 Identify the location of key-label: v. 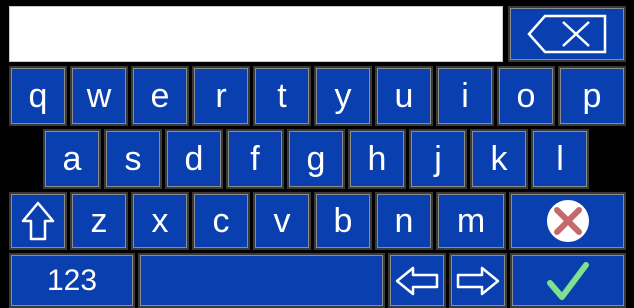
(282, 221).